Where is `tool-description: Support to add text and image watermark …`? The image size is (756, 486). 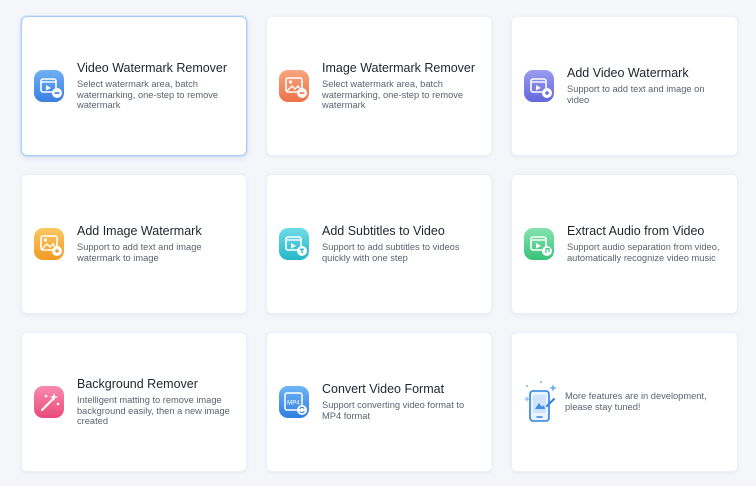 tool-description: Support to add text and image watermark … is located at coordinates (139, 252).